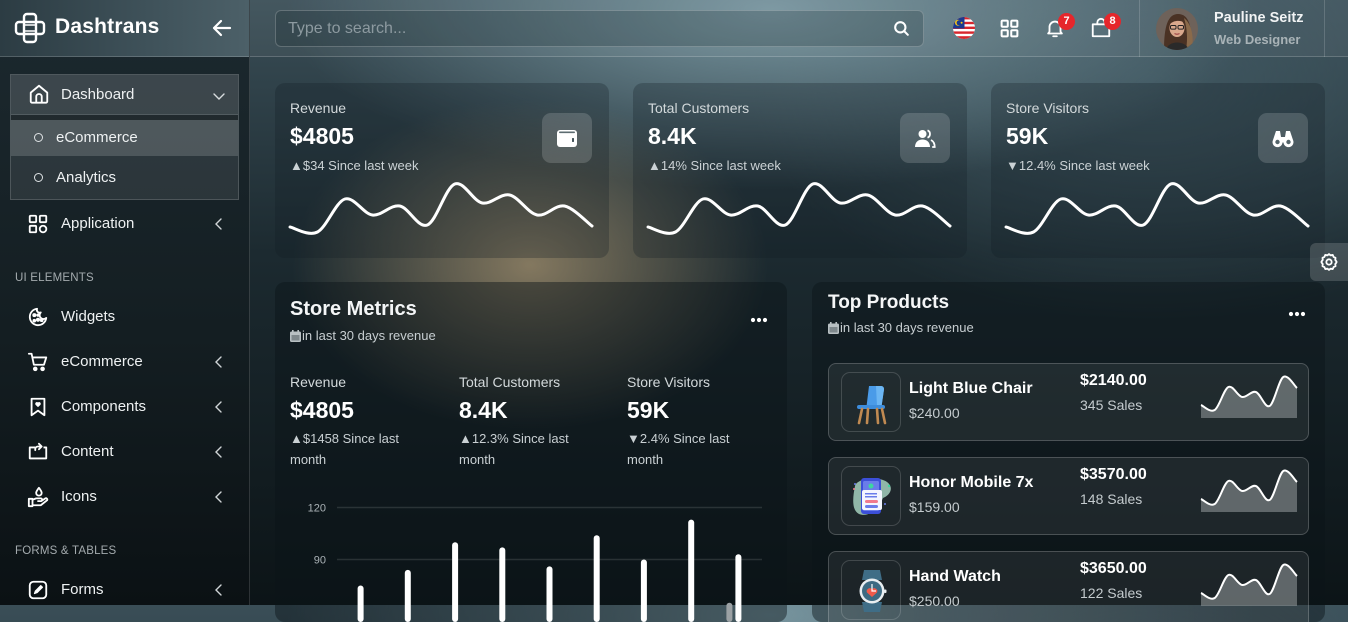 Image resolution: width=1348 pixels, height=622 pixels. What do you see at coordinates (124, 177) in the screenshot?
I see `sidebar-subitem-analytics: Analytics` at bounding box center [124, 177].